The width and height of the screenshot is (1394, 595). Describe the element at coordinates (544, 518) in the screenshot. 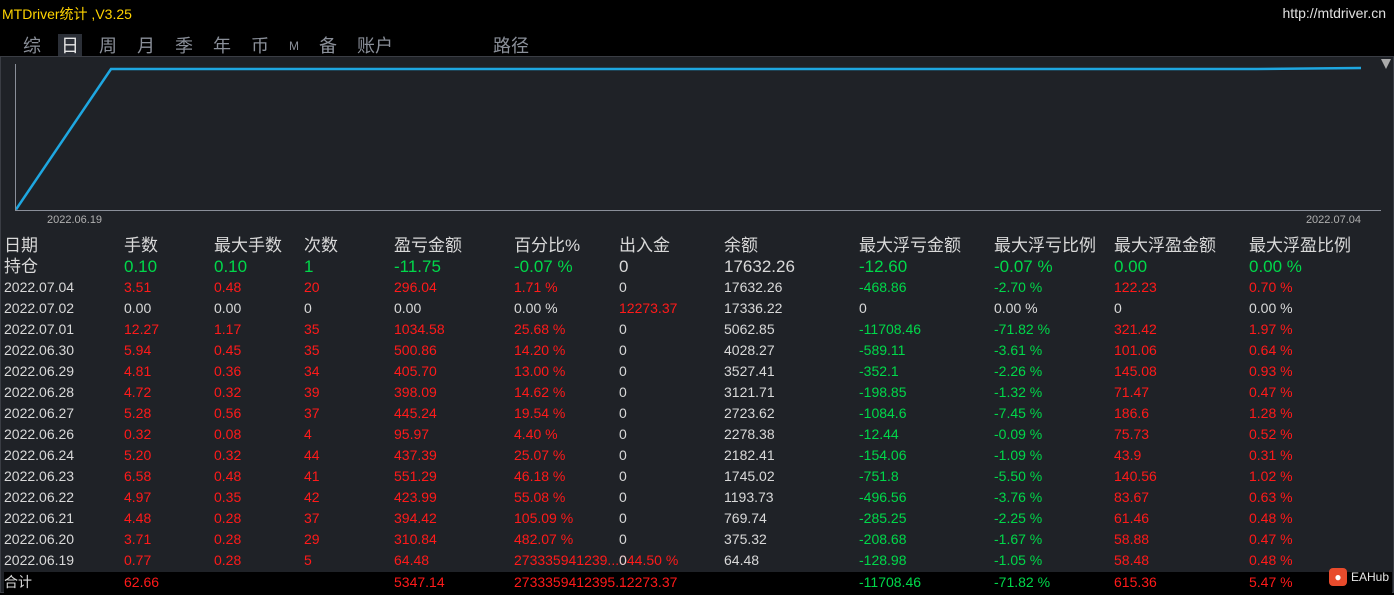

I see `table-cell: 105.09 %` at that location.